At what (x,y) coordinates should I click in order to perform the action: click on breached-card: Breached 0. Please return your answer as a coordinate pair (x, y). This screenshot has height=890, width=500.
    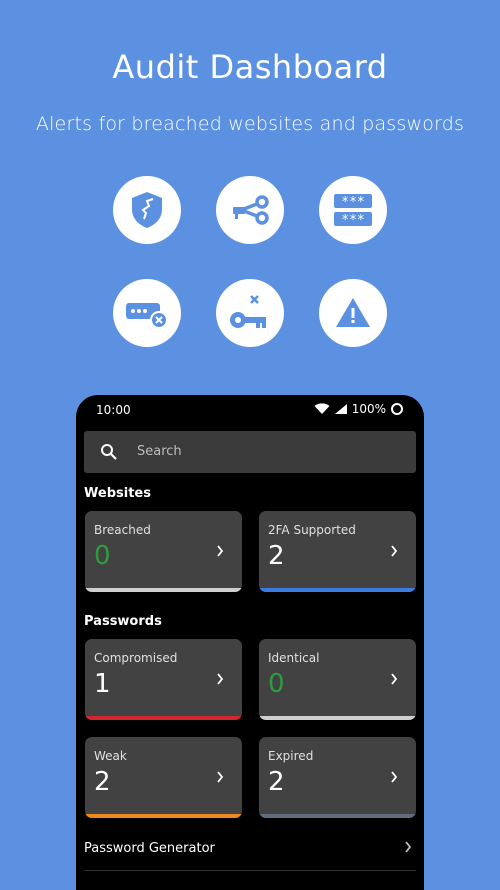
    Looking at the image, I should click on (163, 551).